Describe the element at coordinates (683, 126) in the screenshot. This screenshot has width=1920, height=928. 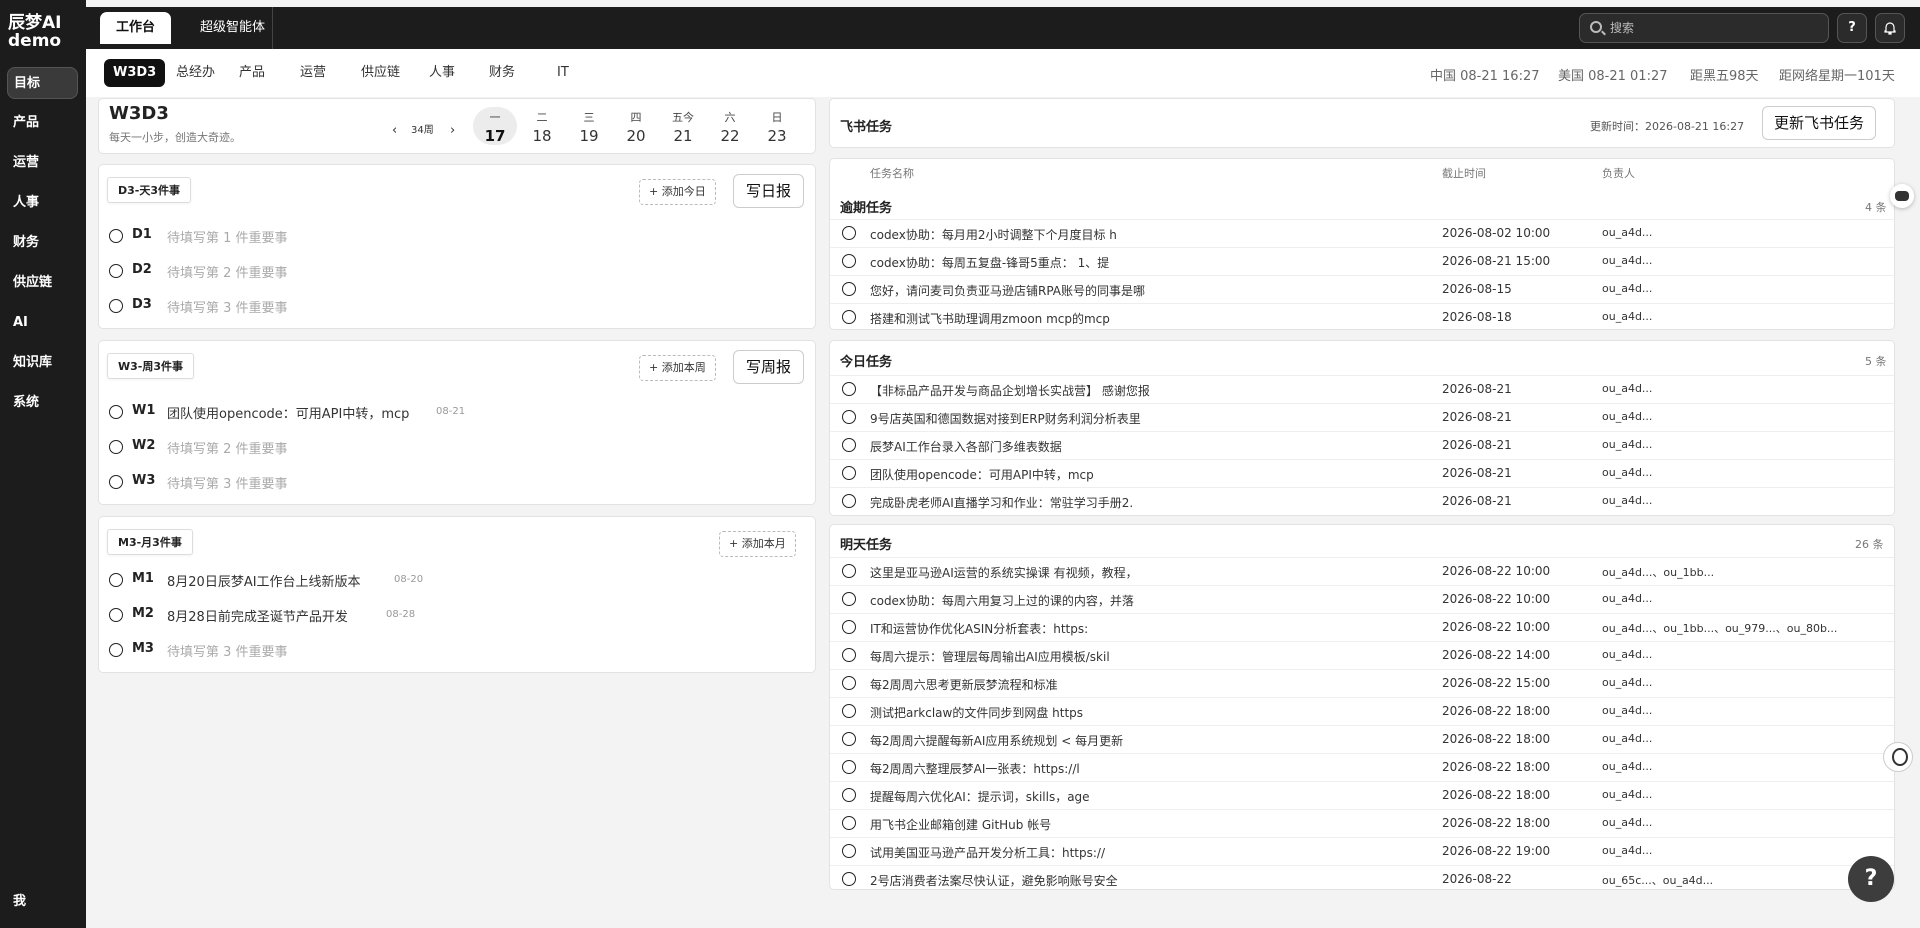
I see `day-fri: 五今 21` at that location.